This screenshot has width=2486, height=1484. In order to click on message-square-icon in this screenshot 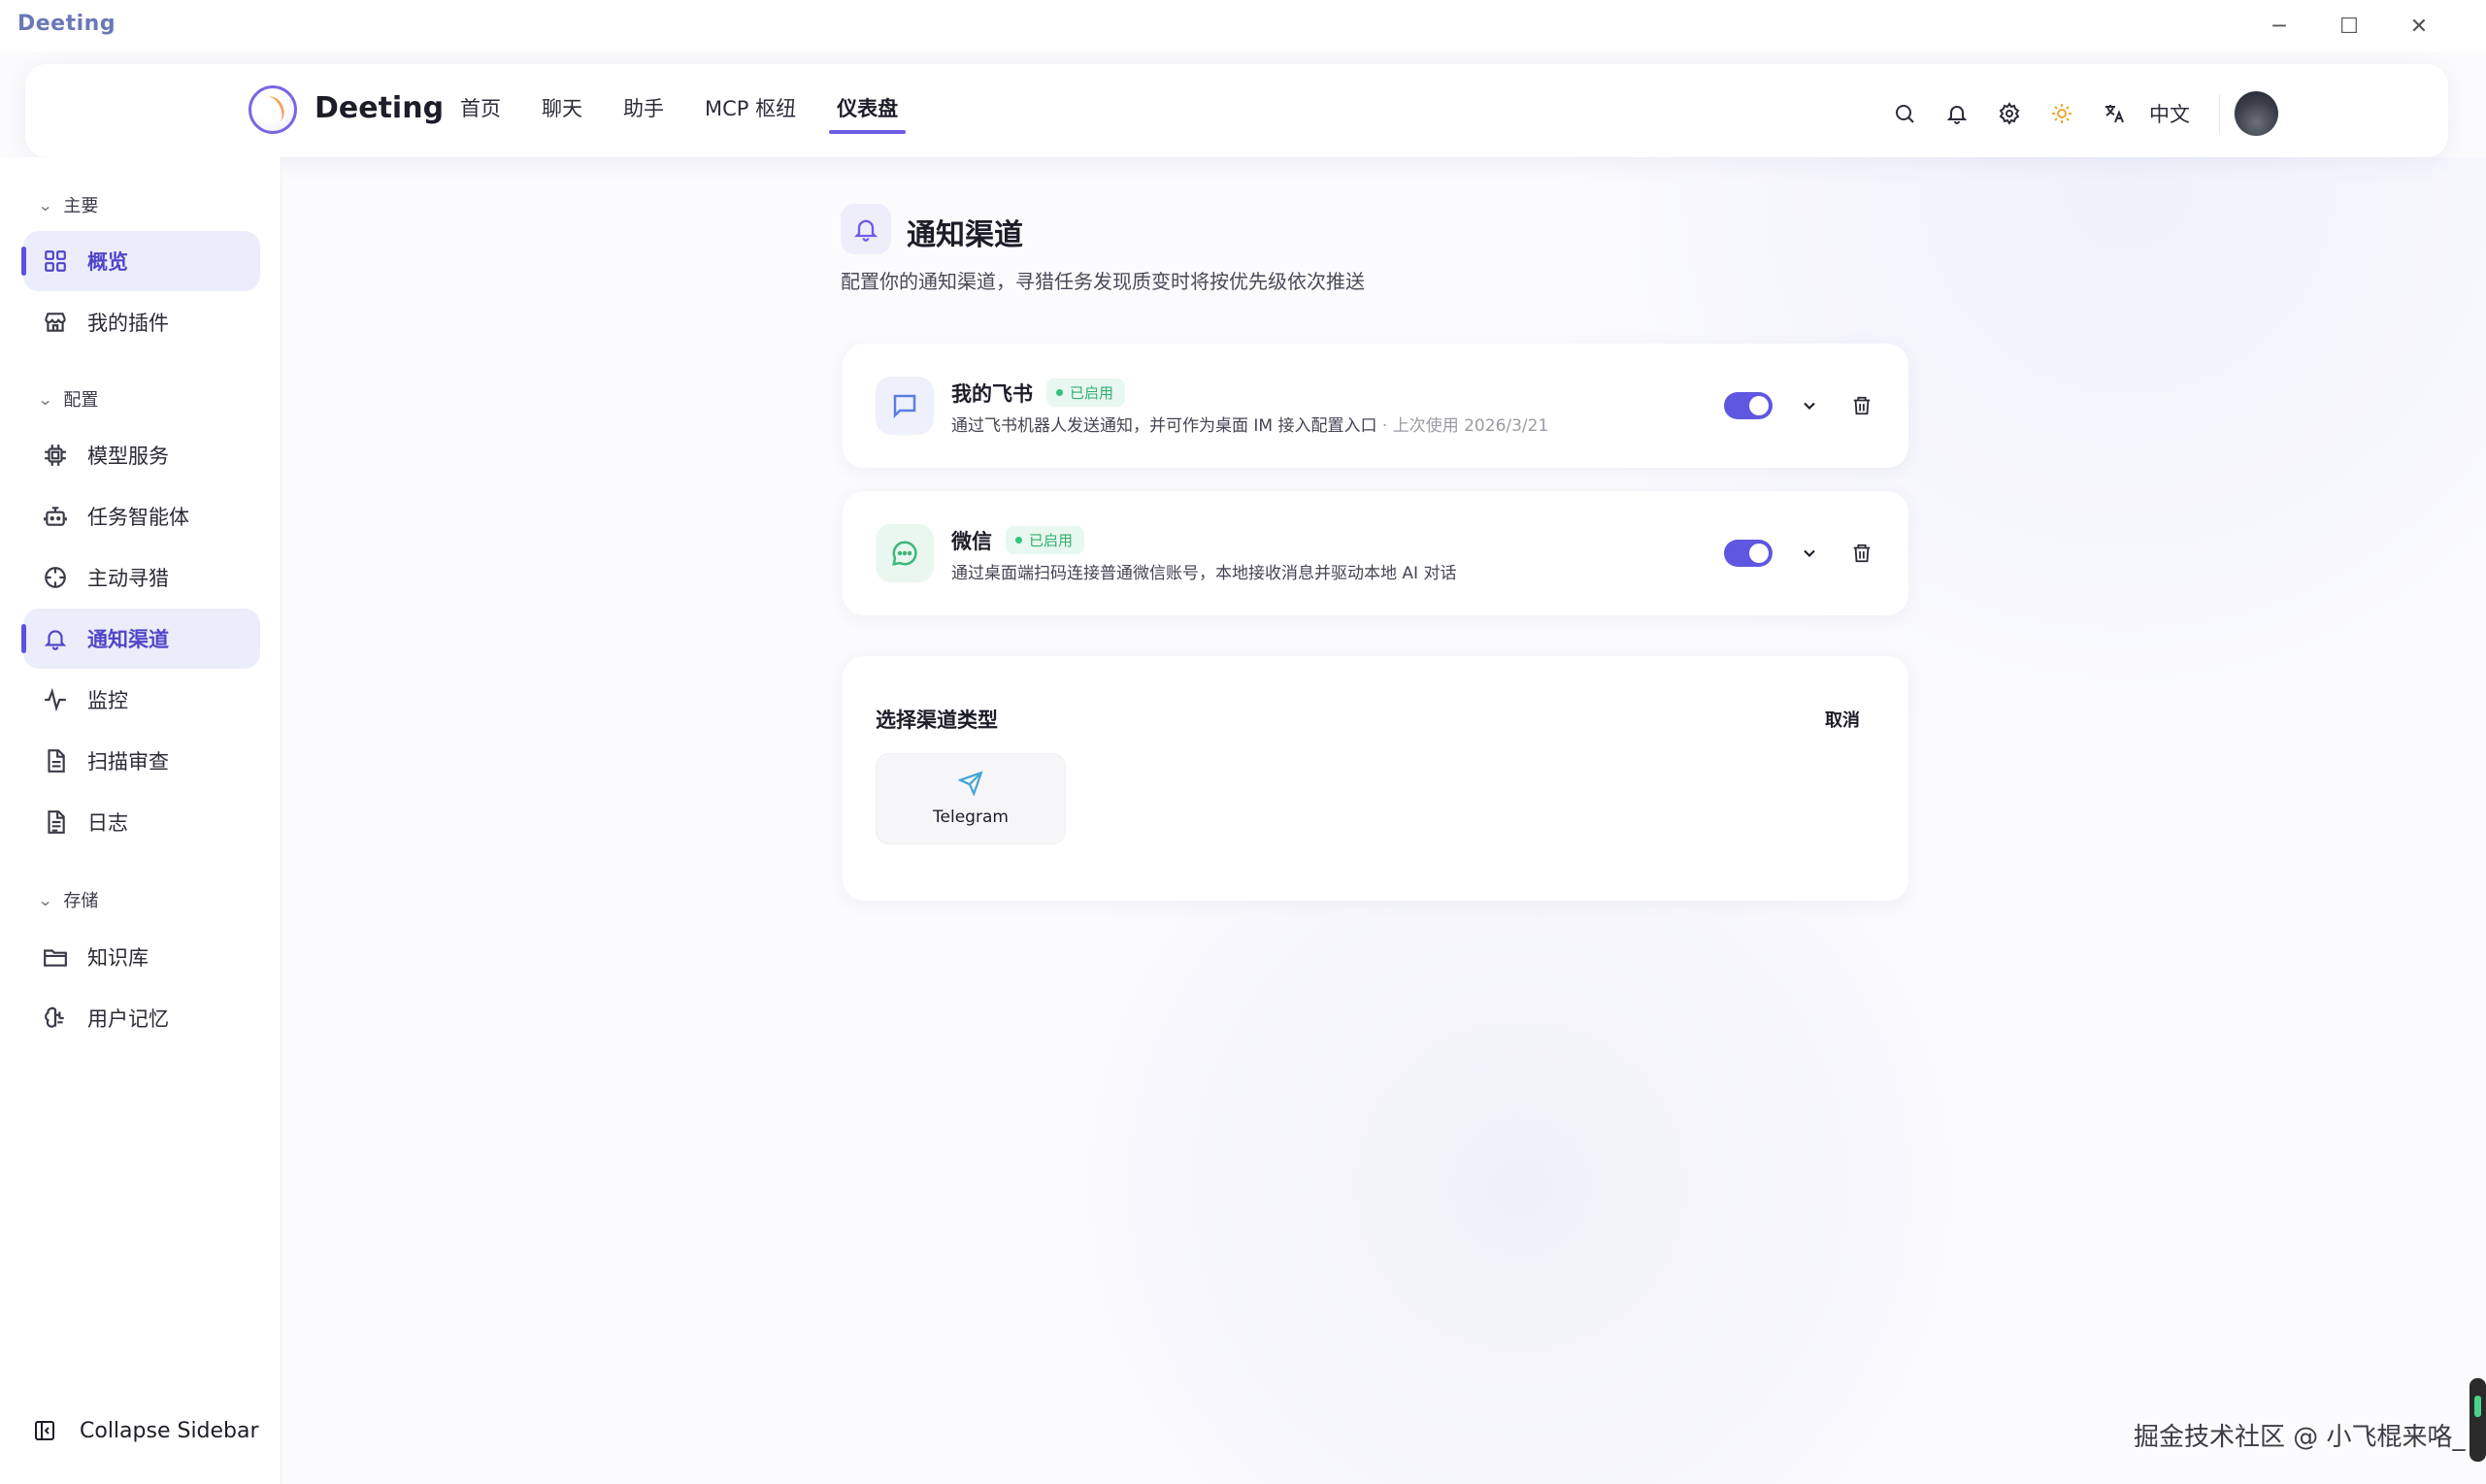, I will do `click(905, 406)`.